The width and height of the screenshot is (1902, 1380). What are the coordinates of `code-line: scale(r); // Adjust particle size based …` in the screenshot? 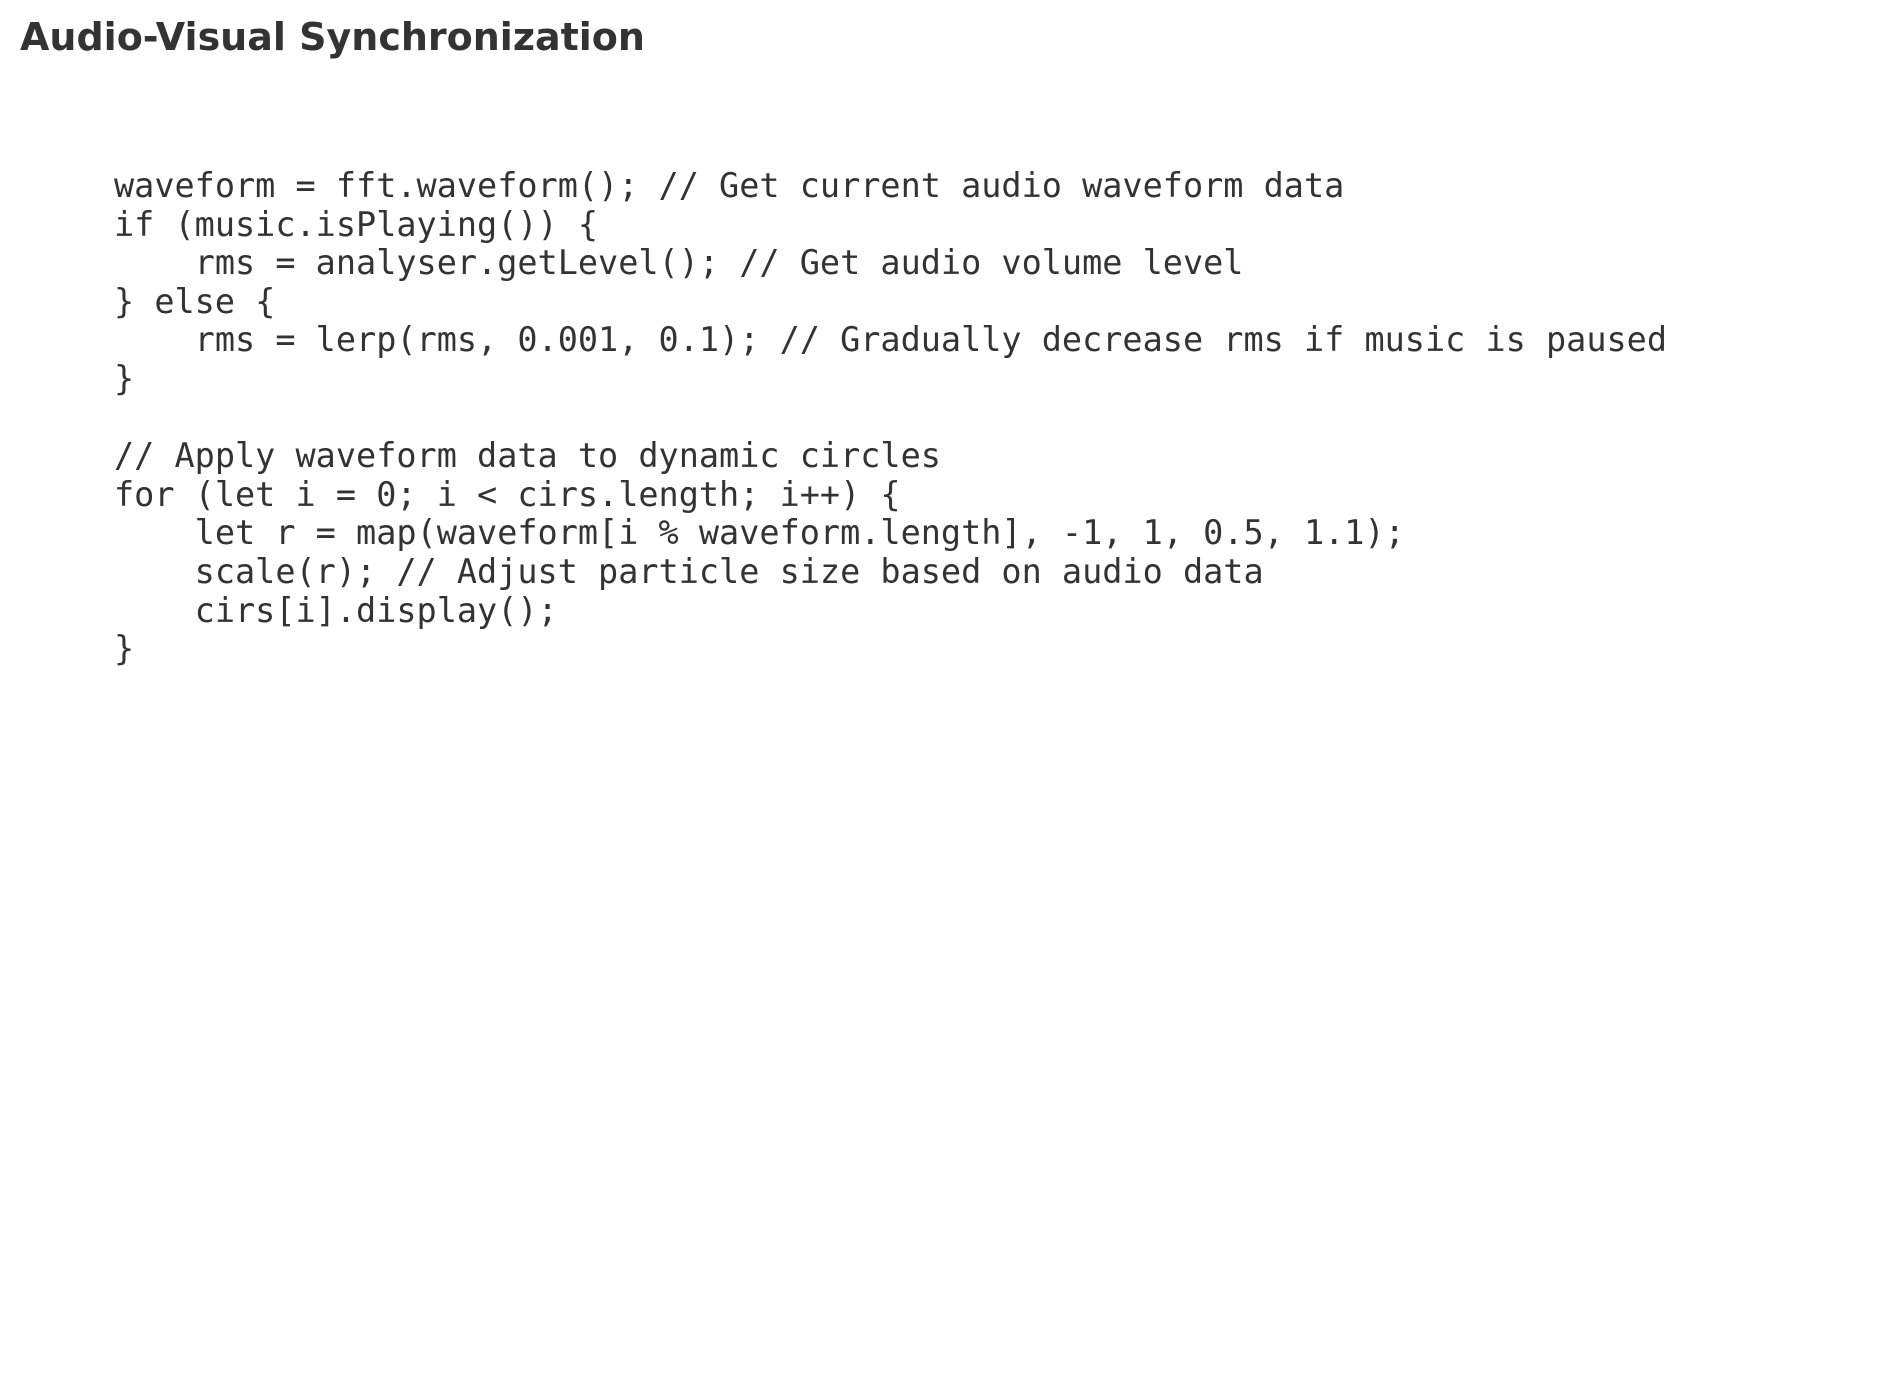 It's located at (689, 571).